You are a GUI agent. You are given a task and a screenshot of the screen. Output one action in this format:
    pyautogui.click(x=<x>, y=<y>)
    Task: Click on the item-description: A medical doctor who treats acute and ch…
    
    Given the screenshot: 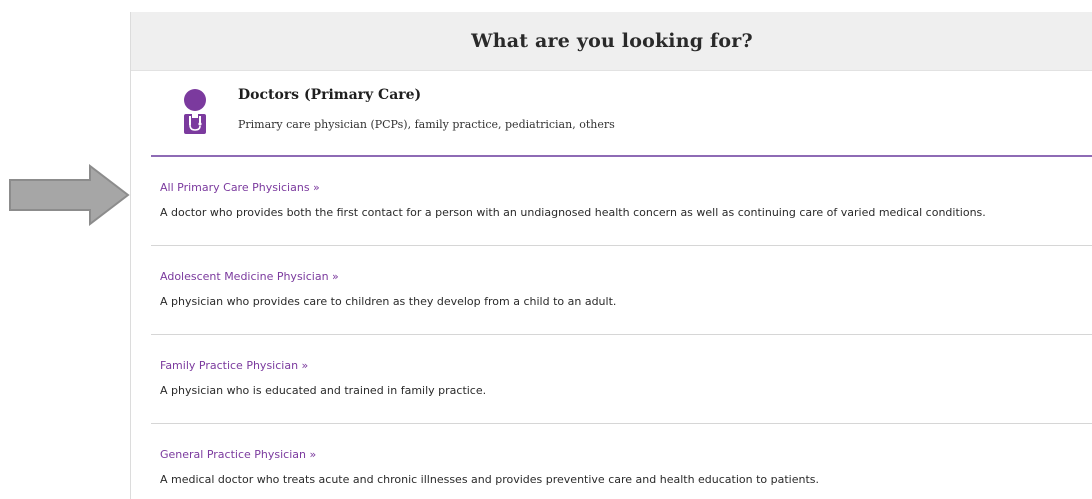 What is the action you would take?
    pyautogui.click(x=490, y=479)
    